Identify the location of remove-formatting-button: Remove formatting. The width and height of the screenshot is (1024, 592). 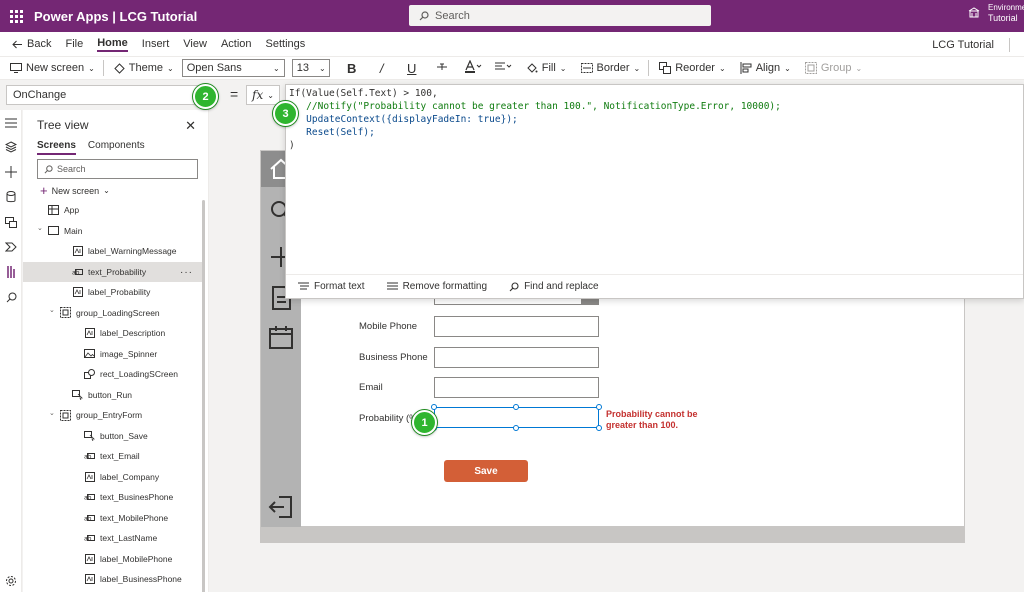
(437, 286).